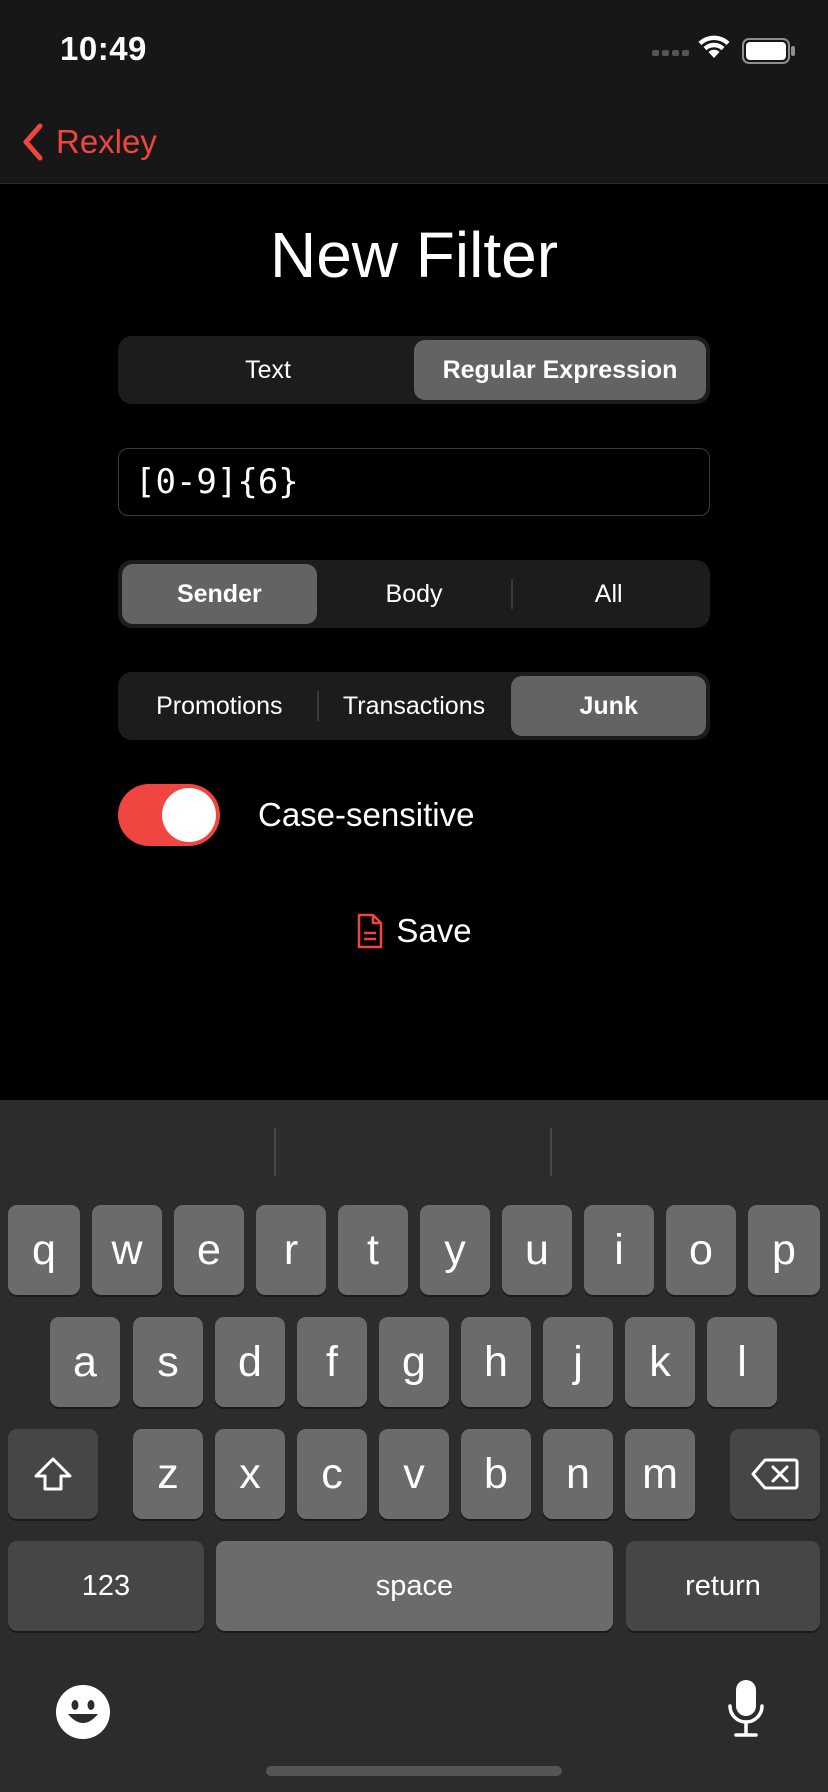  Describe the element at coordinates (434, 930) in the screenshot. I see `save-button-label: Save` at that location.